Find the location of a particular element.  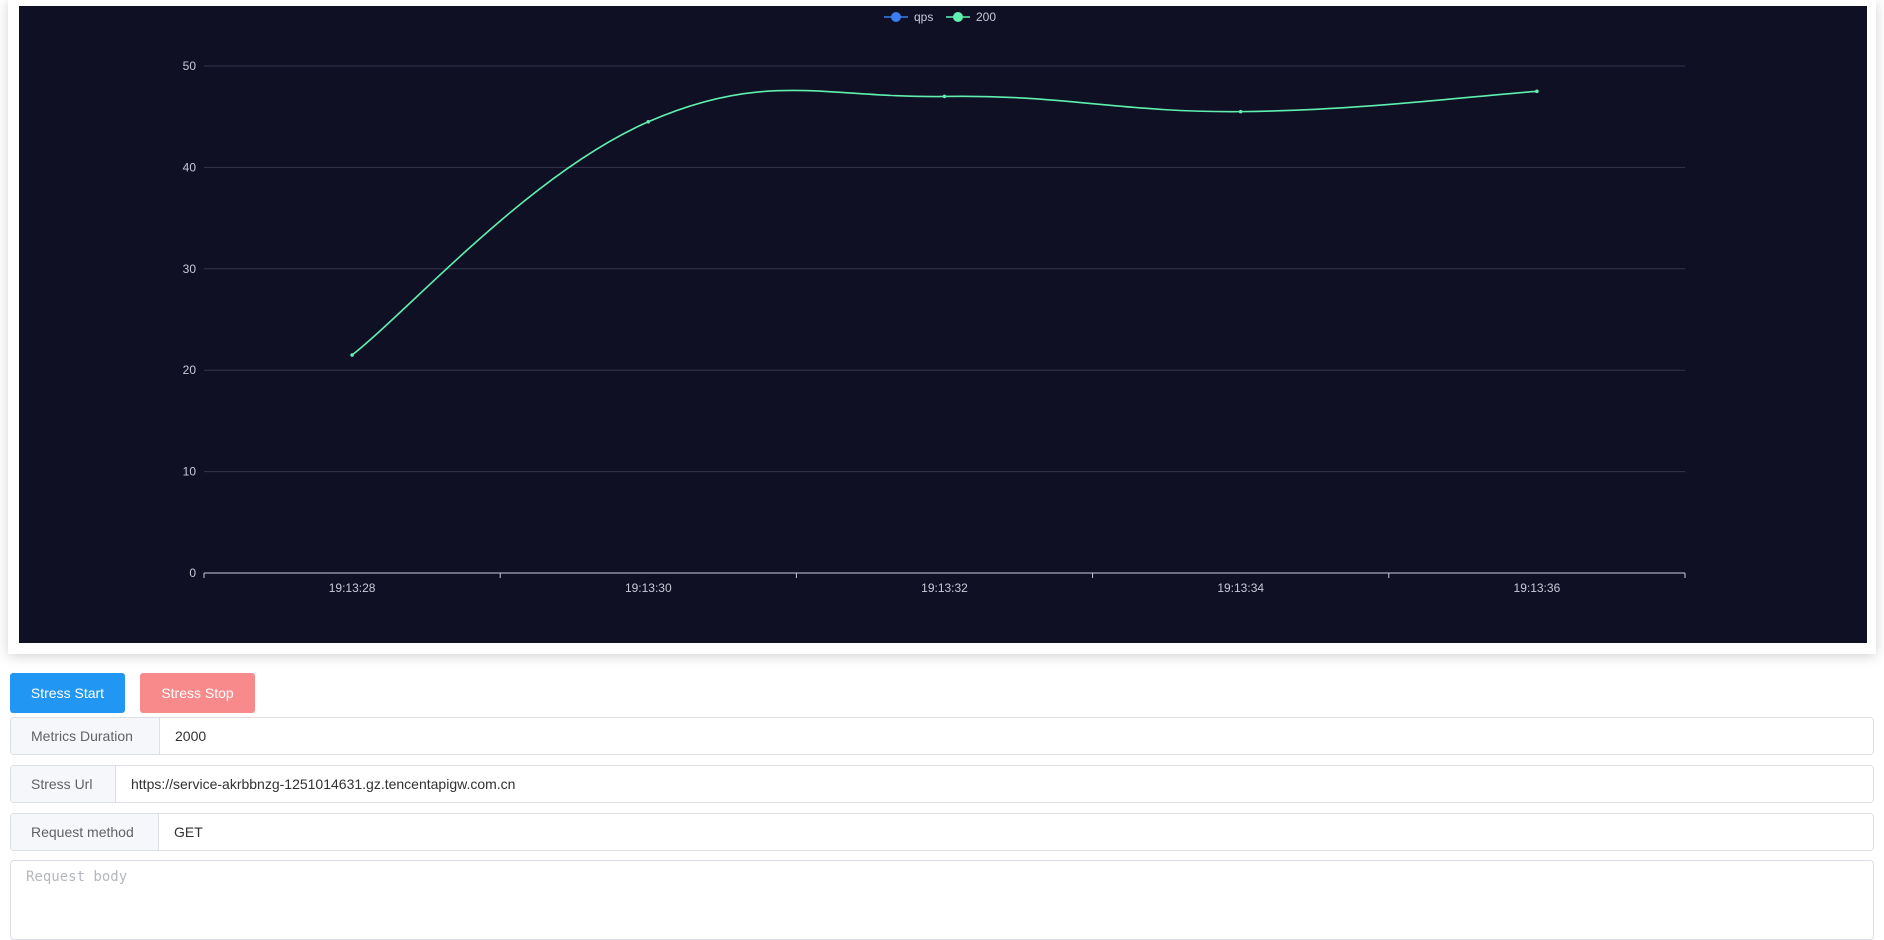

request-method-field: Request method is located at coordinates (942, 832).